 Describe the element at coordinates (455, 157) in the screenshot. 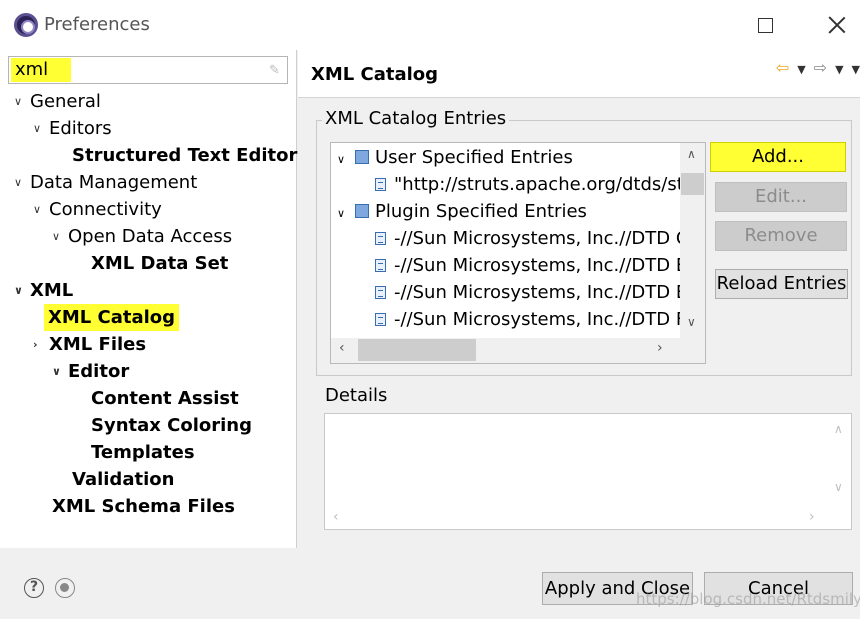

I see `list-item: ∨ User Specified Entries` at that location.